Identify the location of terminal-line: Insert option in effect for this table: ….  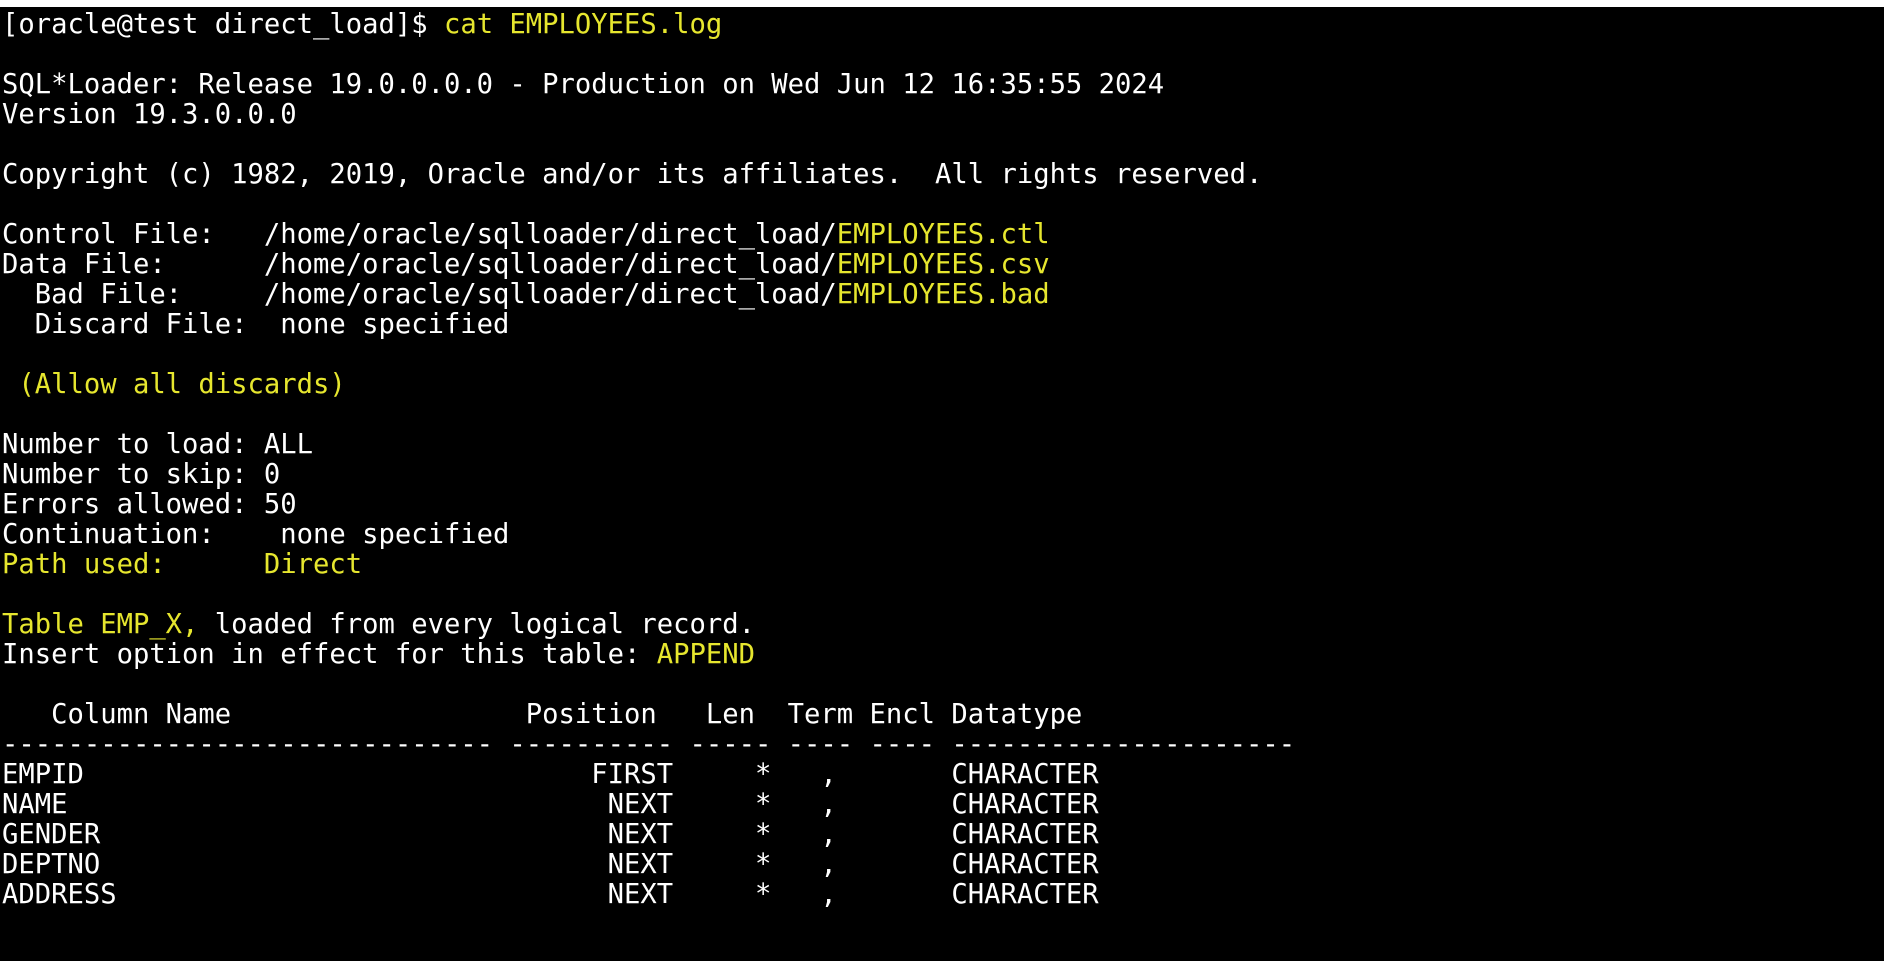
(648, 655).